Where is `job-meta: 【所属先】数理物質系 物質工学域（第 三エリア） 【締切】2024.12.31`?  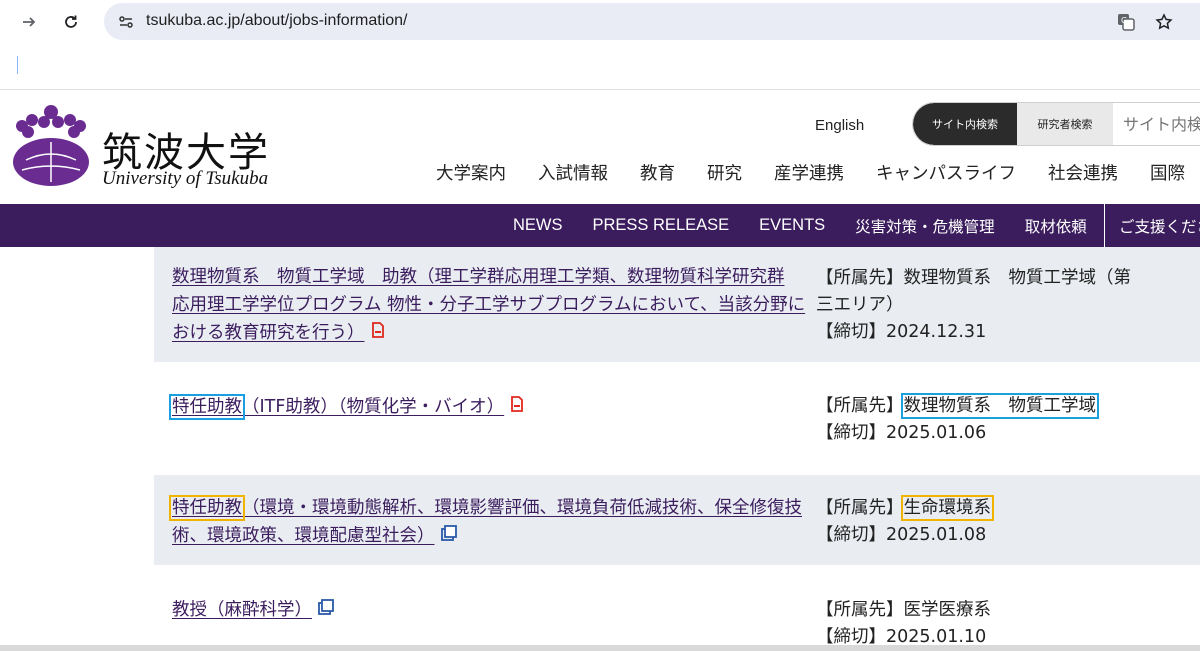 job-meta: 【所属先】数理物質系 物質工学域（第 三エリア） 【締切】2024.12.31 is located at coordinates (1008, 305).